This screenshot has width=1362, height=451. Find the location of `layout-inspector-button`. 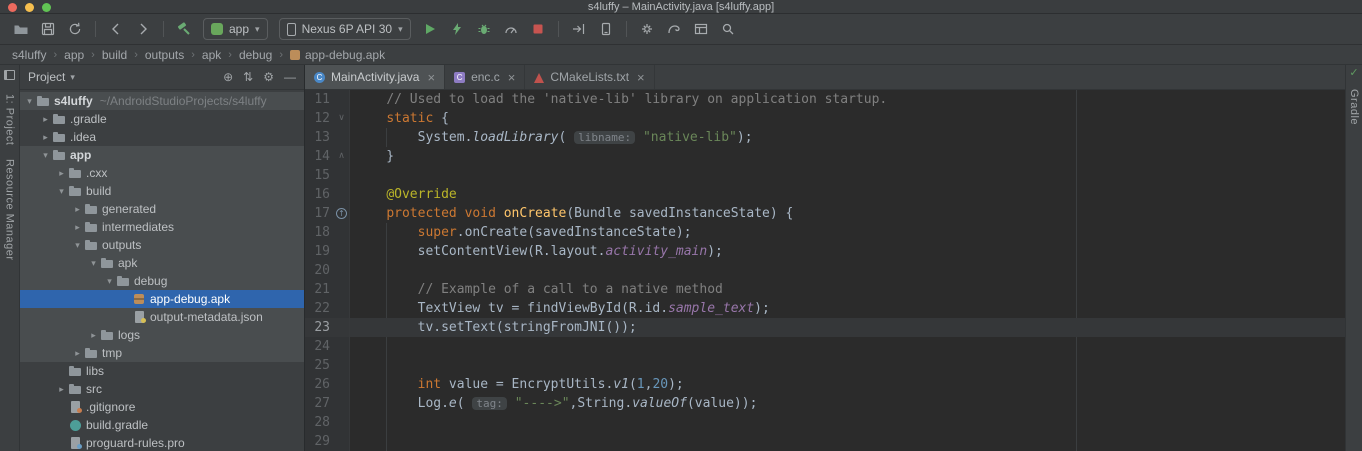

layout-inspector-button is located at coordinates (701, 29).